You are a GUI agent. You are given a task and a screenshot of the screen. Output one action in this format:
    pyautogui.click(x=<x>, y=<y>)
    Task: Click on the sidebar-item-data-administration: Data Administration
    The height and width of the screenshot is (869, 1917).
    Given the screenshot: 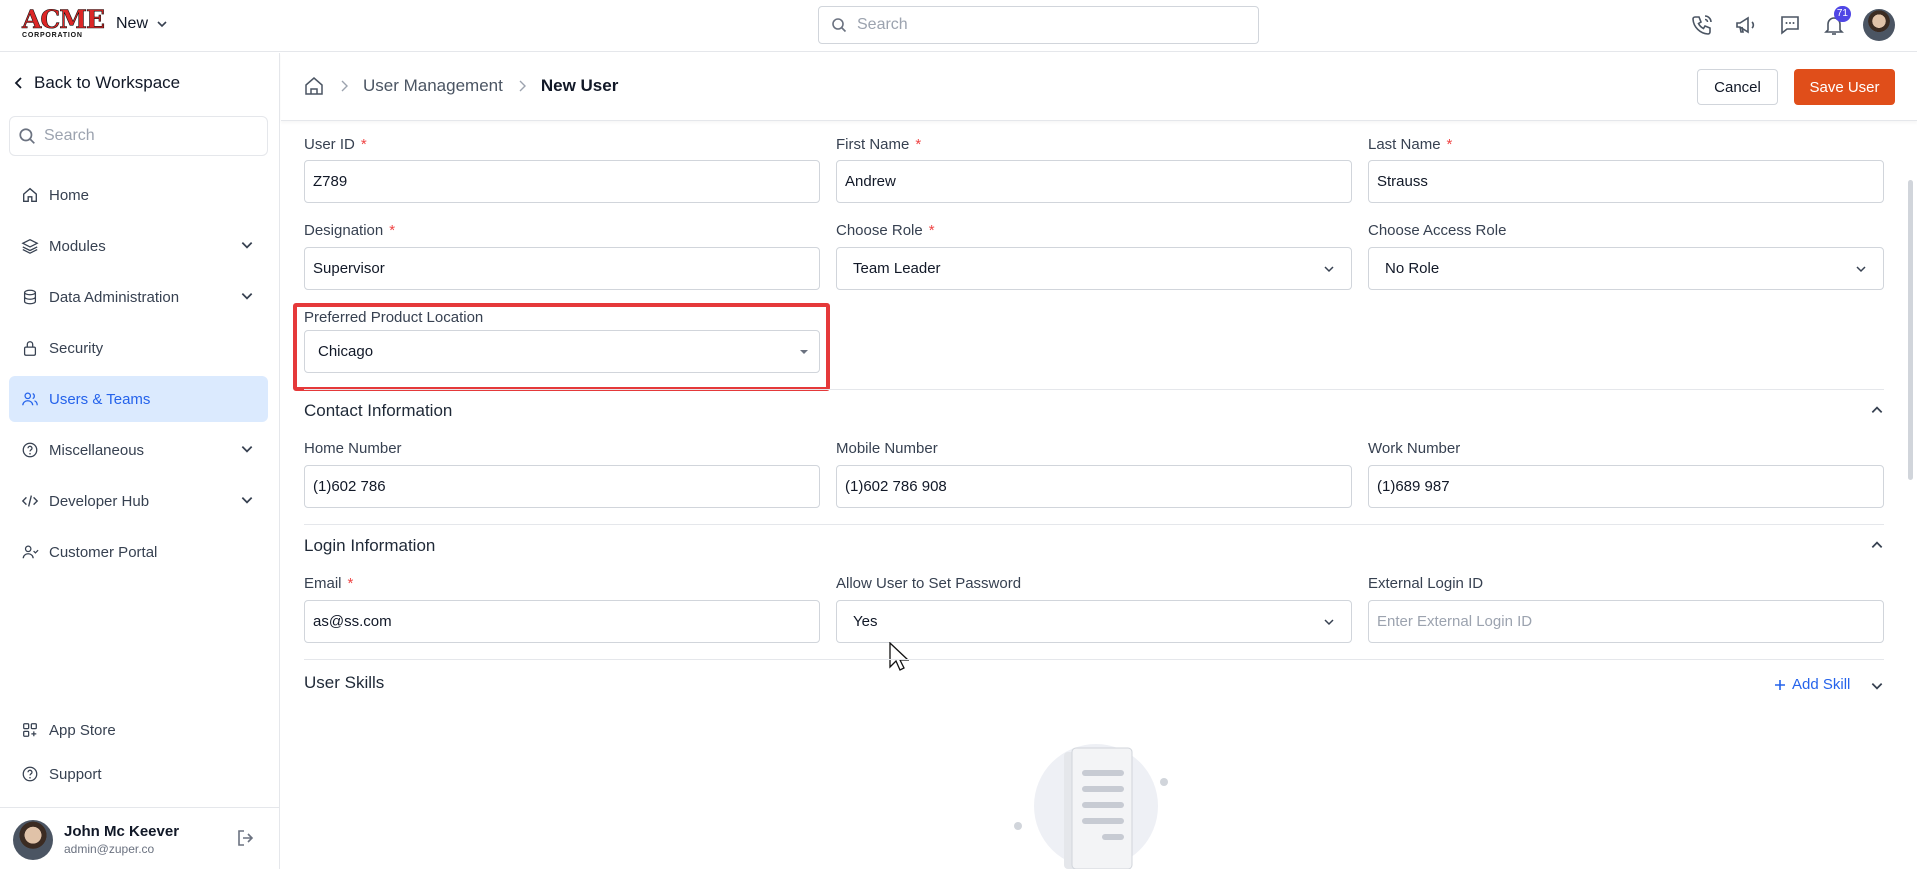 What is the action you would take?
    pyautogui.click(x=138, y=297)
    